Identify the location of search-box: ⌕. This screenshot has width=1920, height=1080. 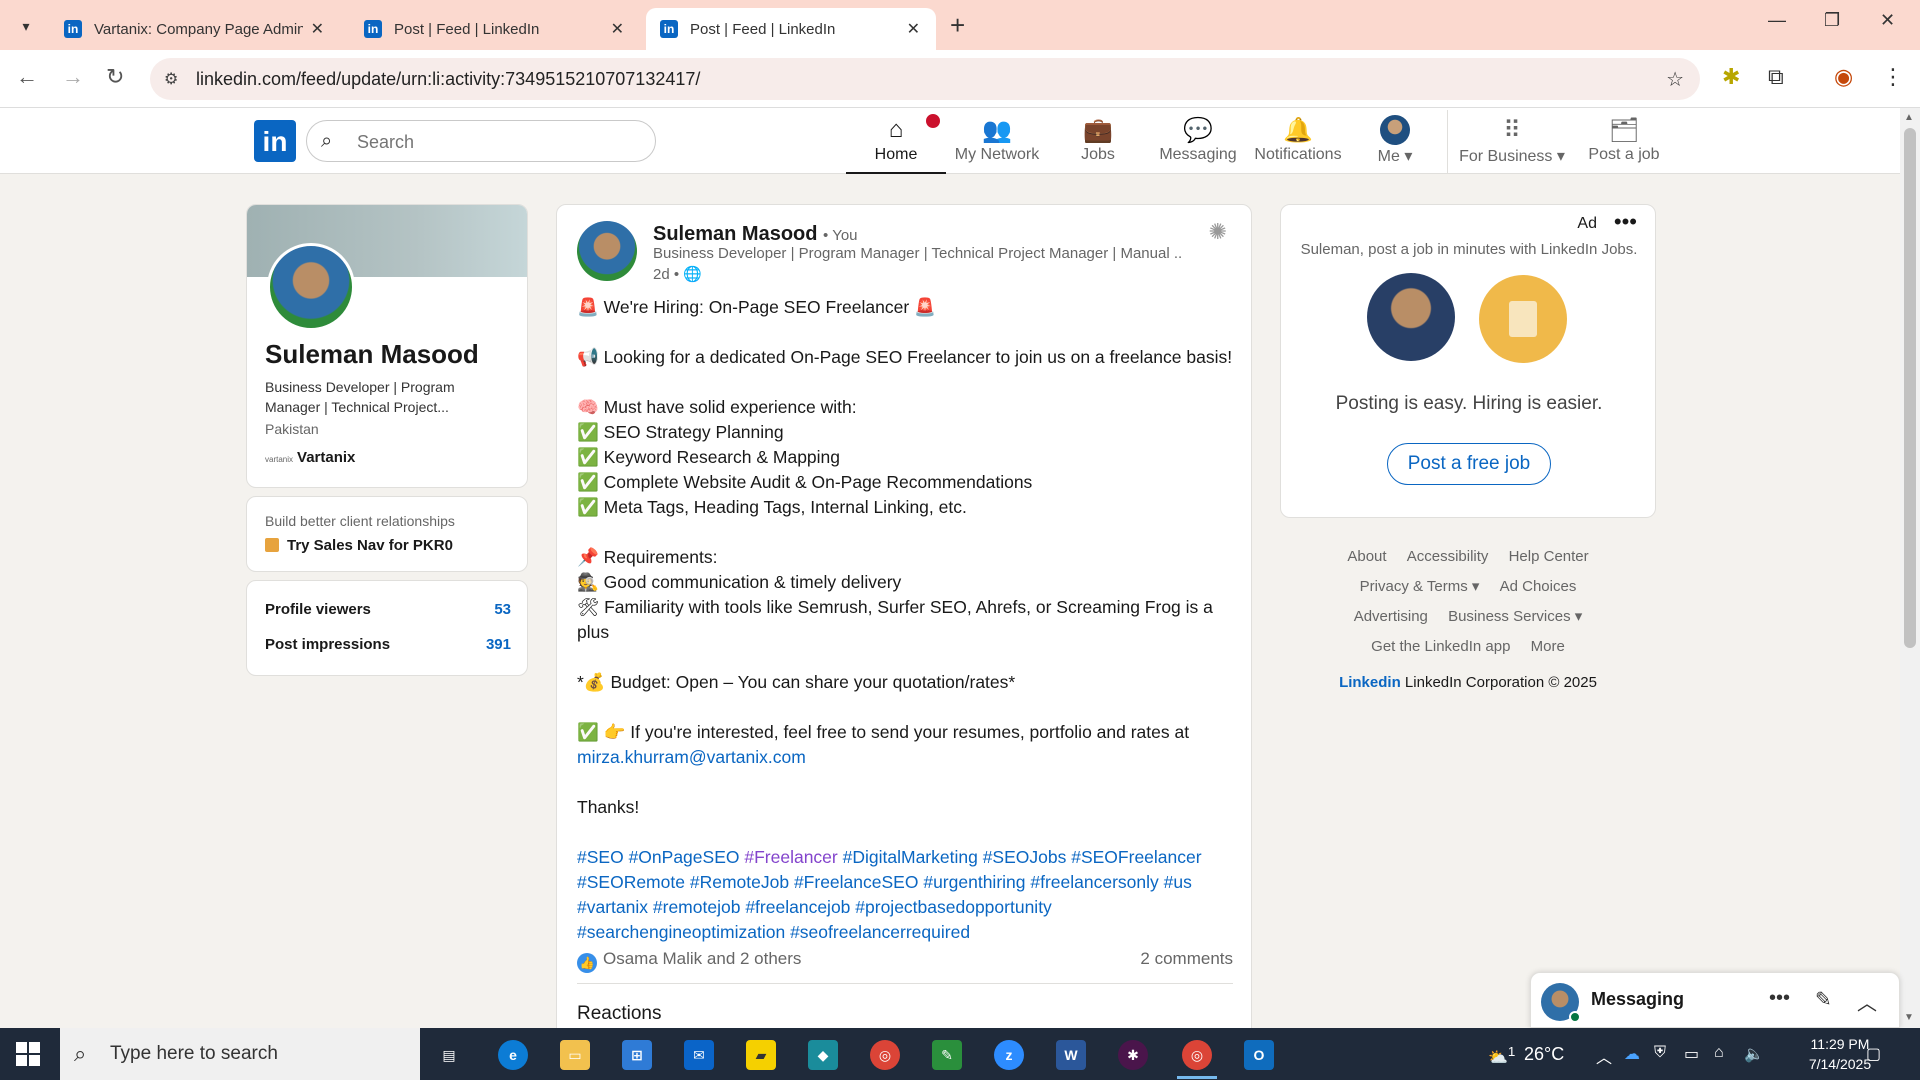
(481, 141).